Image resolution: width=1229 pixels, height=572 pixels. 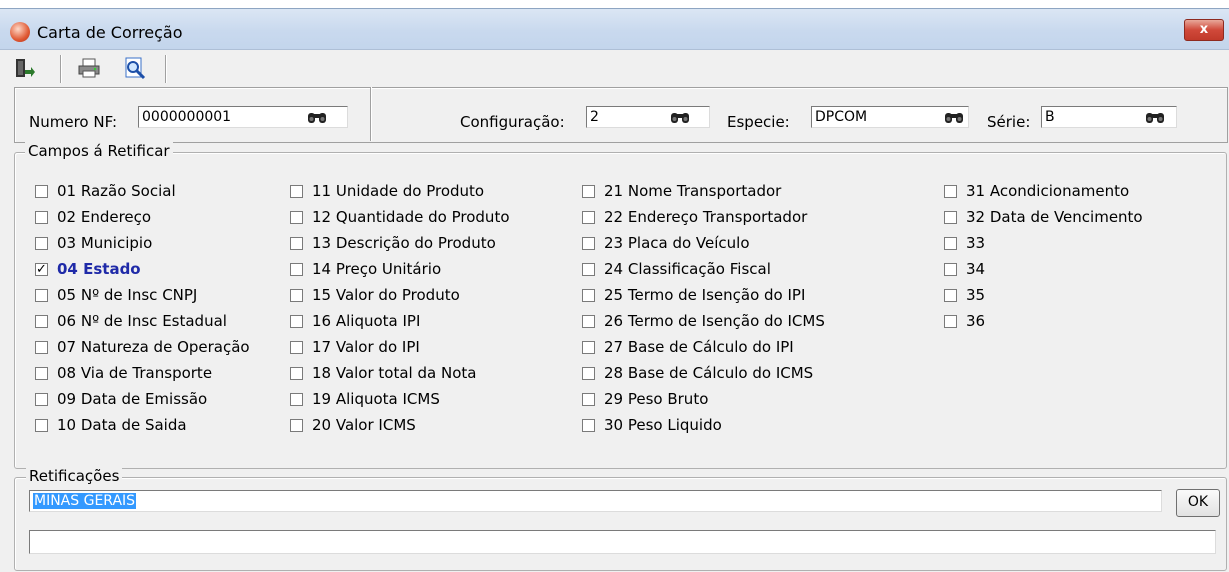 What do you see at coordinates (398, 191) in the screenshot?
I see `campo-label: 11 Unidade do Produto` at bounding box center [398, 191].